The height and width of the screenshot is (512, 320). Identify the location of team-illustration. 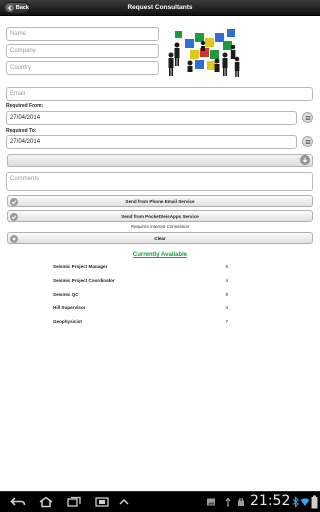
(204, 53).